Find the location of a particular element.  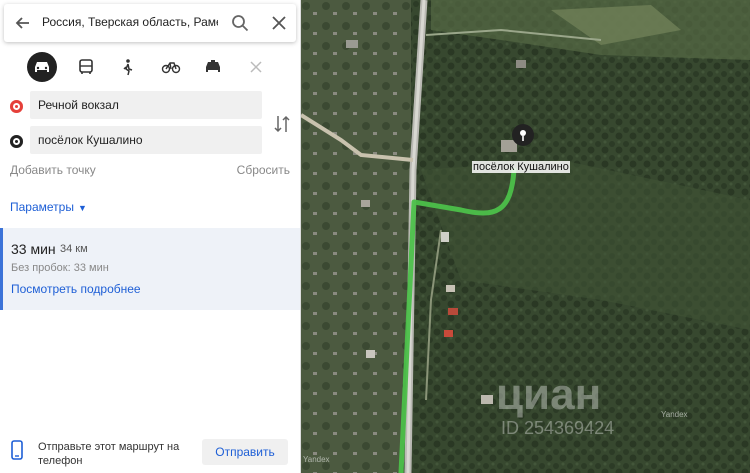

car-icon is located at coordinates (42, 67).